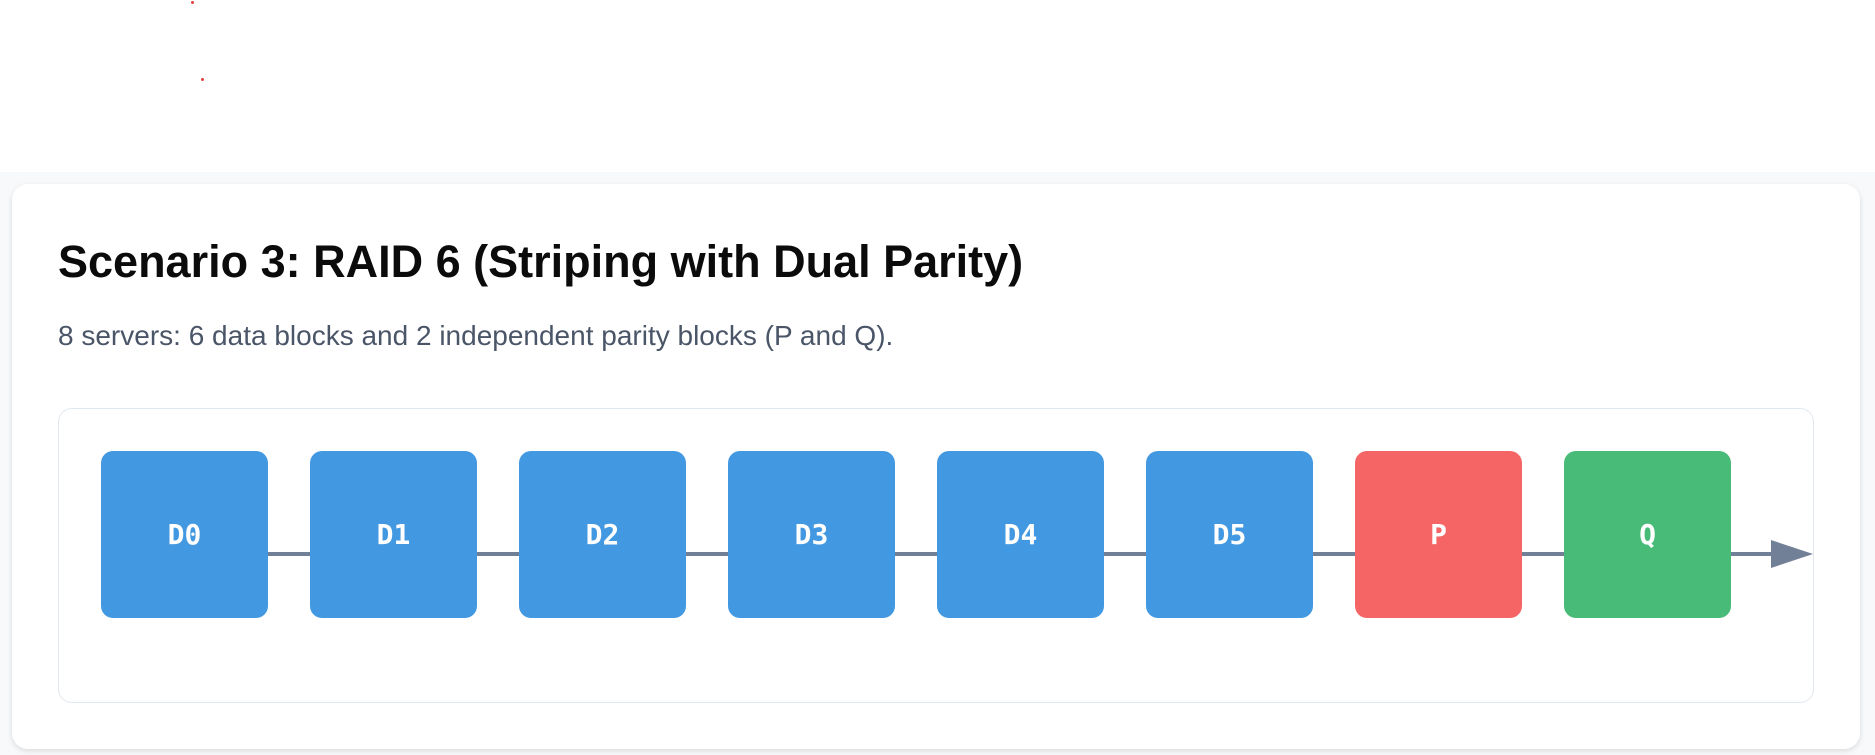 The height and width of the screenshot is (755, 1875). Describe the element at coordinates (184, 534) in the screenshot. I see `block-d0: D0` at that location.